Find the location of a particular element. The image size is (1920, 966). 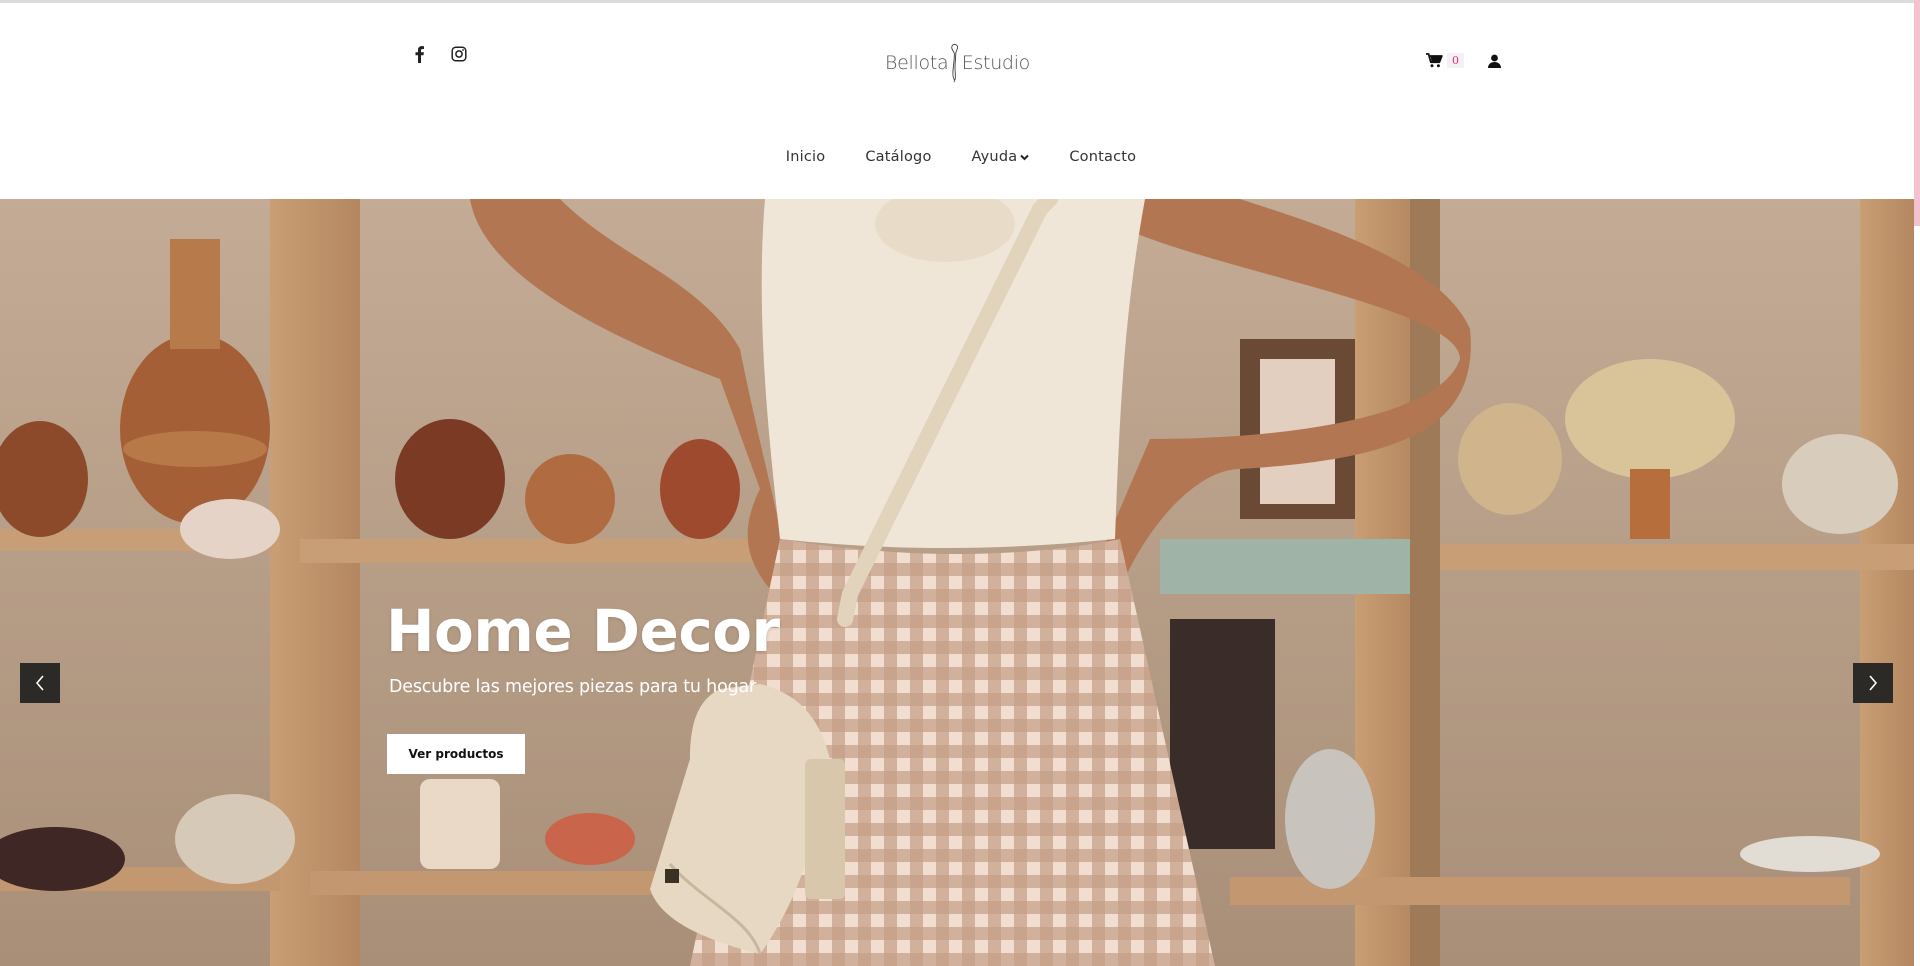

slider-next-button is located at coordinates (1873, 683).